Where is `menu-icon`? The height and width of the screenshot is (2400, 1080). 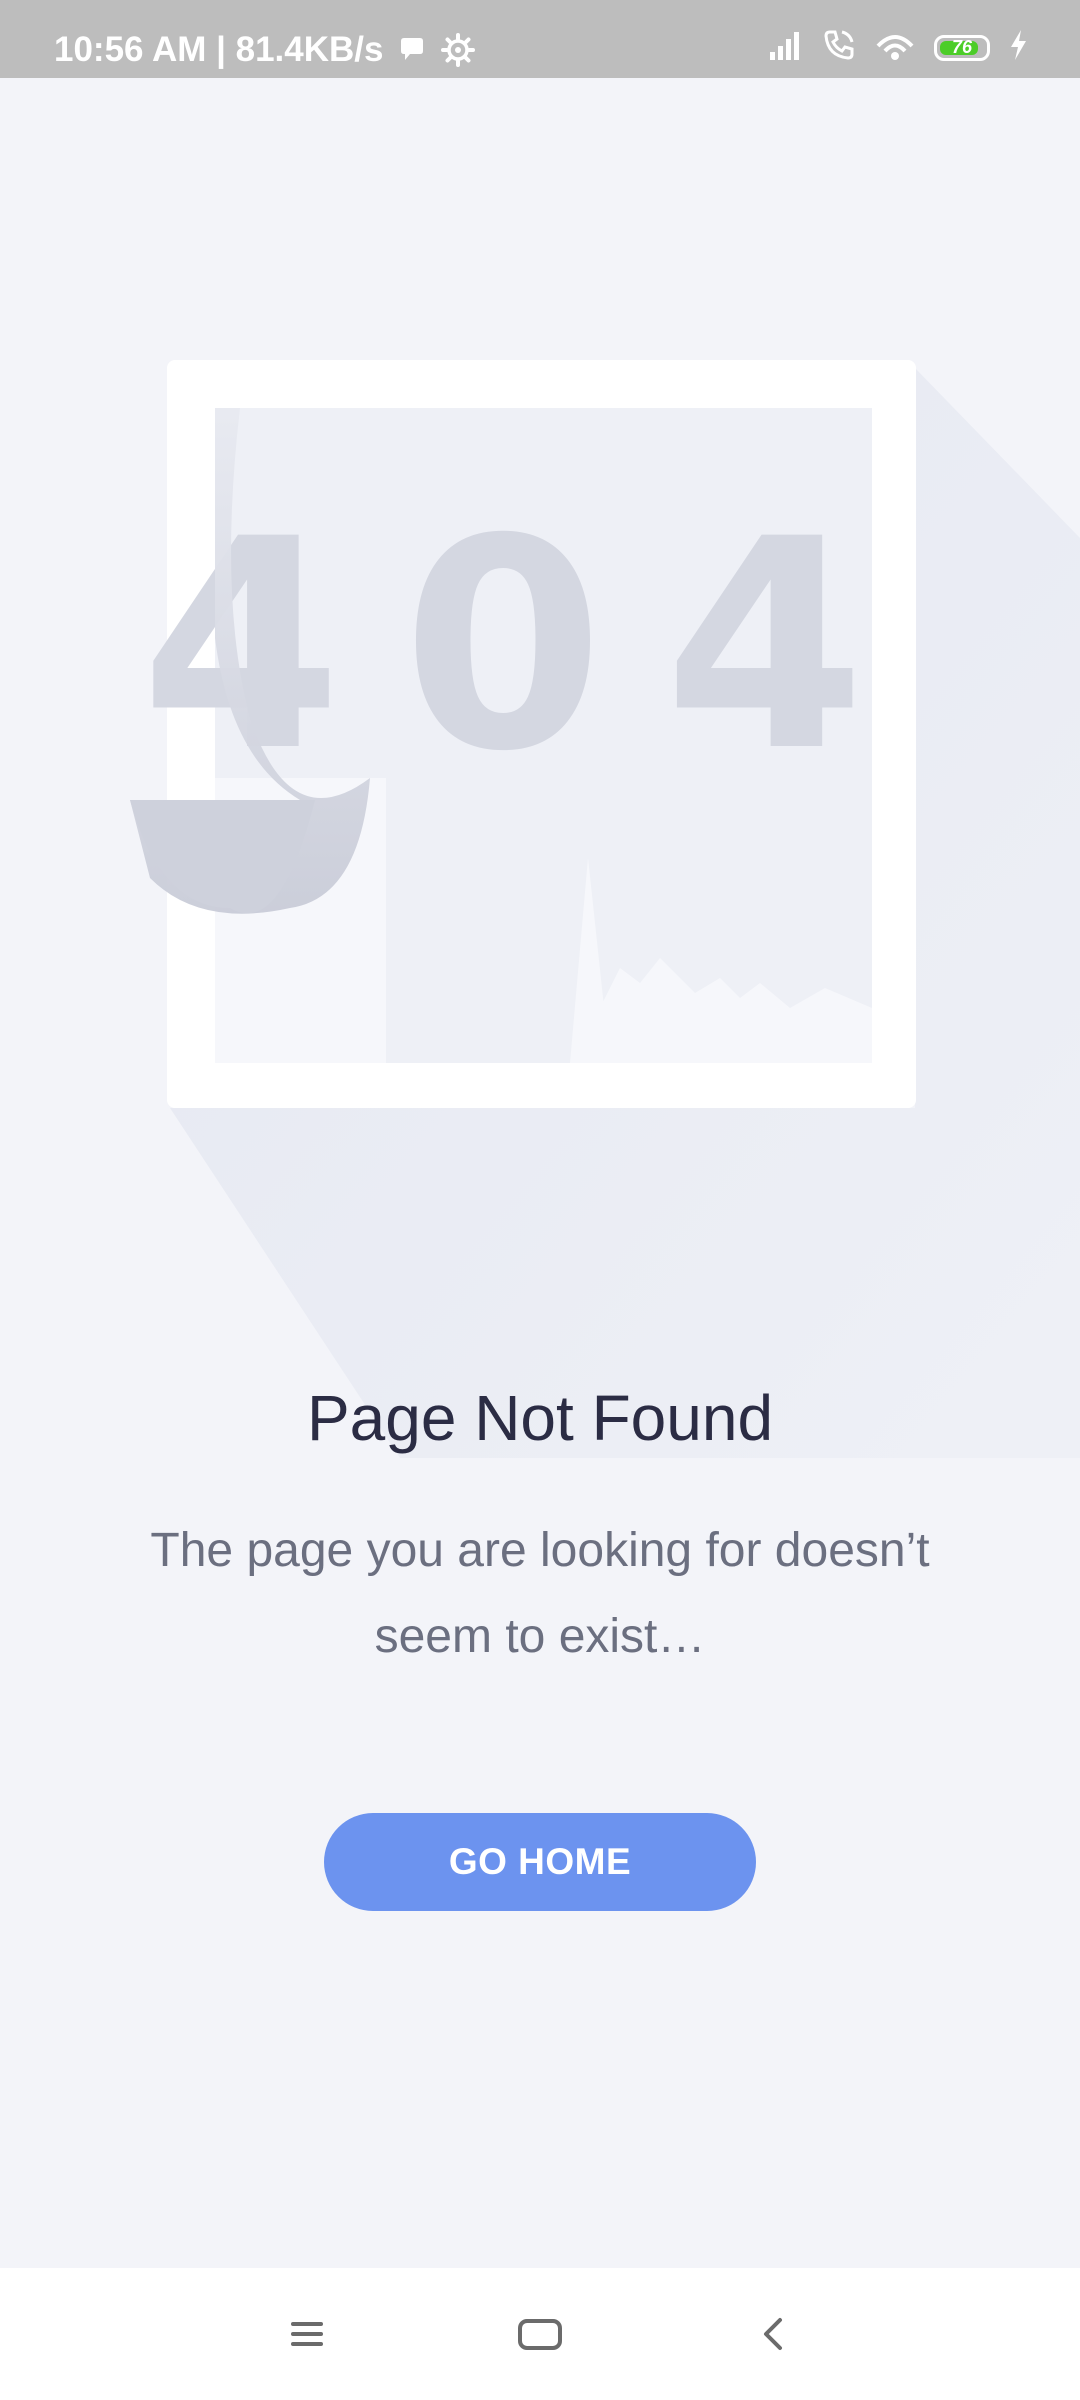 menu-icon is located at coordinates (307, 2334).